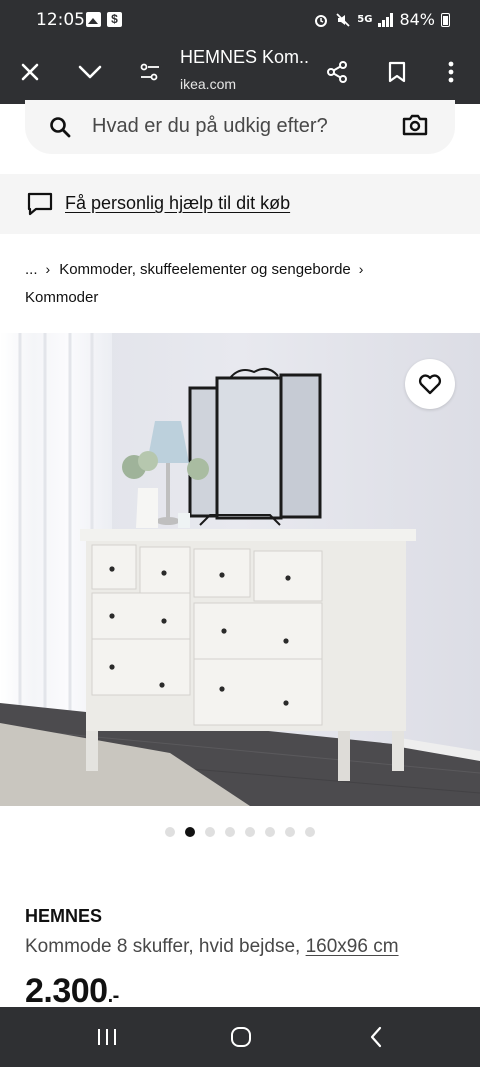 Image resolution: width=480 pixels, height=1067 pixels. I want to click on favorite-button, so click(430, 384).